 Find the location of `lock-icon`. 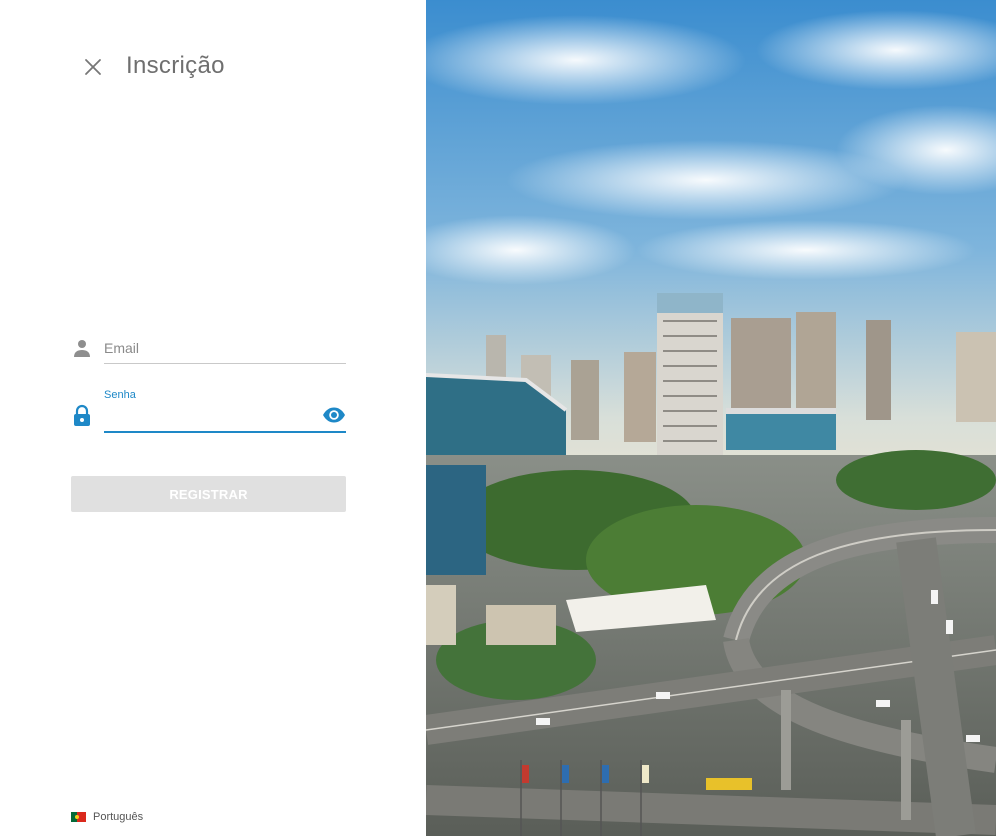

lock-icon is located at coordinates (82, 418).